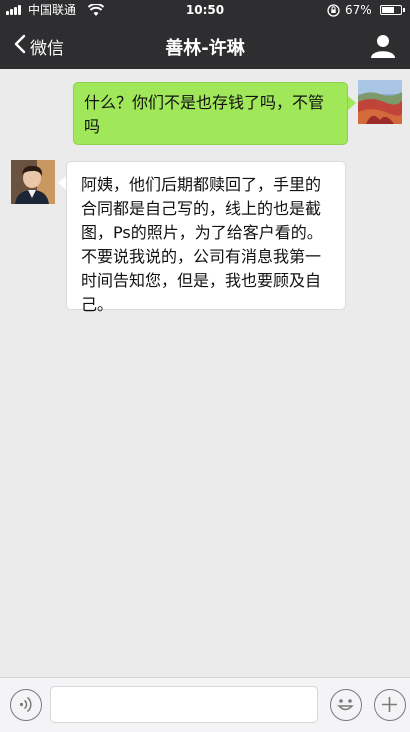 This screenshot has height=732, width=410. What do you see at coordinates (358, 10) in the screenshot?
I see `battery-percent: 67%` at bounding box center [358, 10].